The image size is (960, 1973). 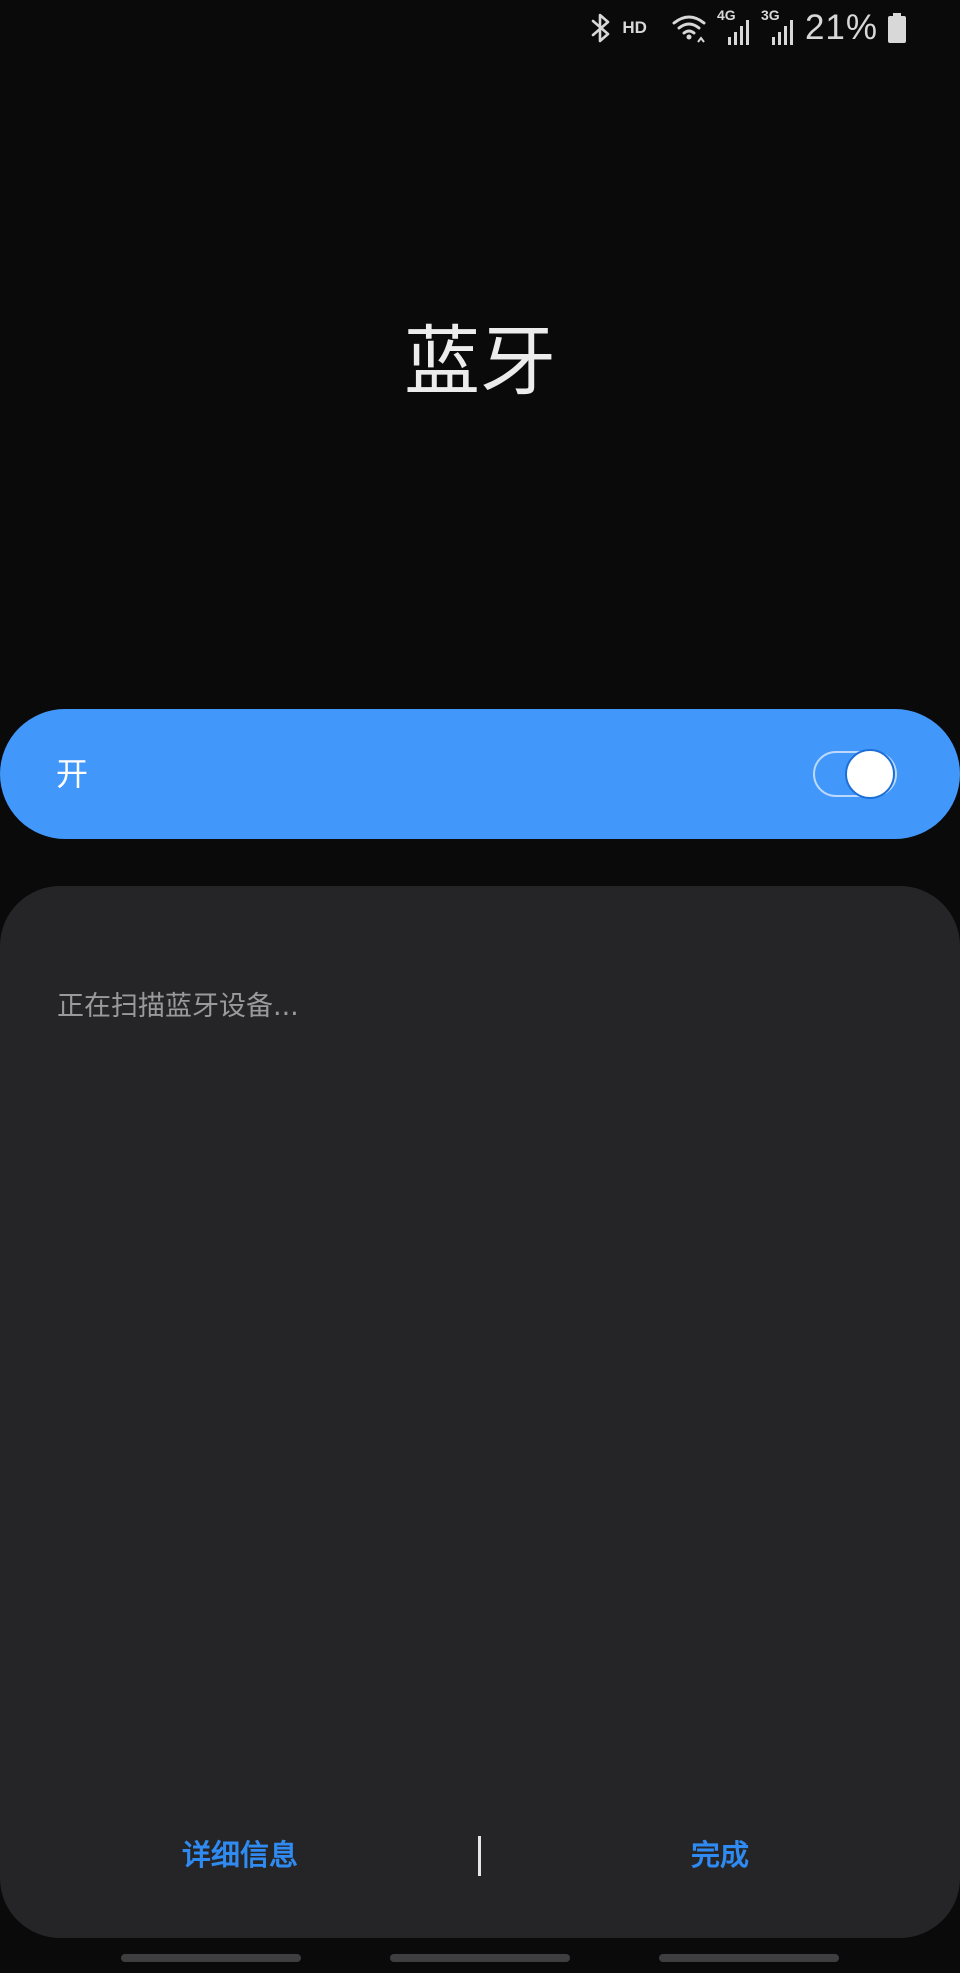 What do you see at coordinates (72, 774) in the screenshot?
I see `switch-state-label: 开` at bounding box center [72, 774].